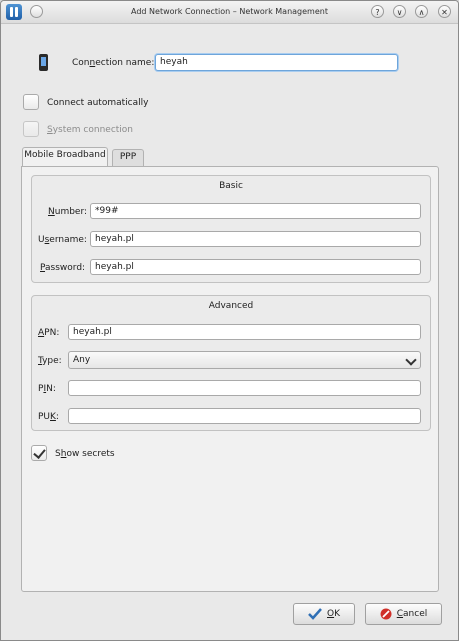 This screenshot has width=459, height=641. What do you see at coordinates (43, 62) in the screenshot?
I see `mobile-phone-icon` at bounding box center [43, 62].